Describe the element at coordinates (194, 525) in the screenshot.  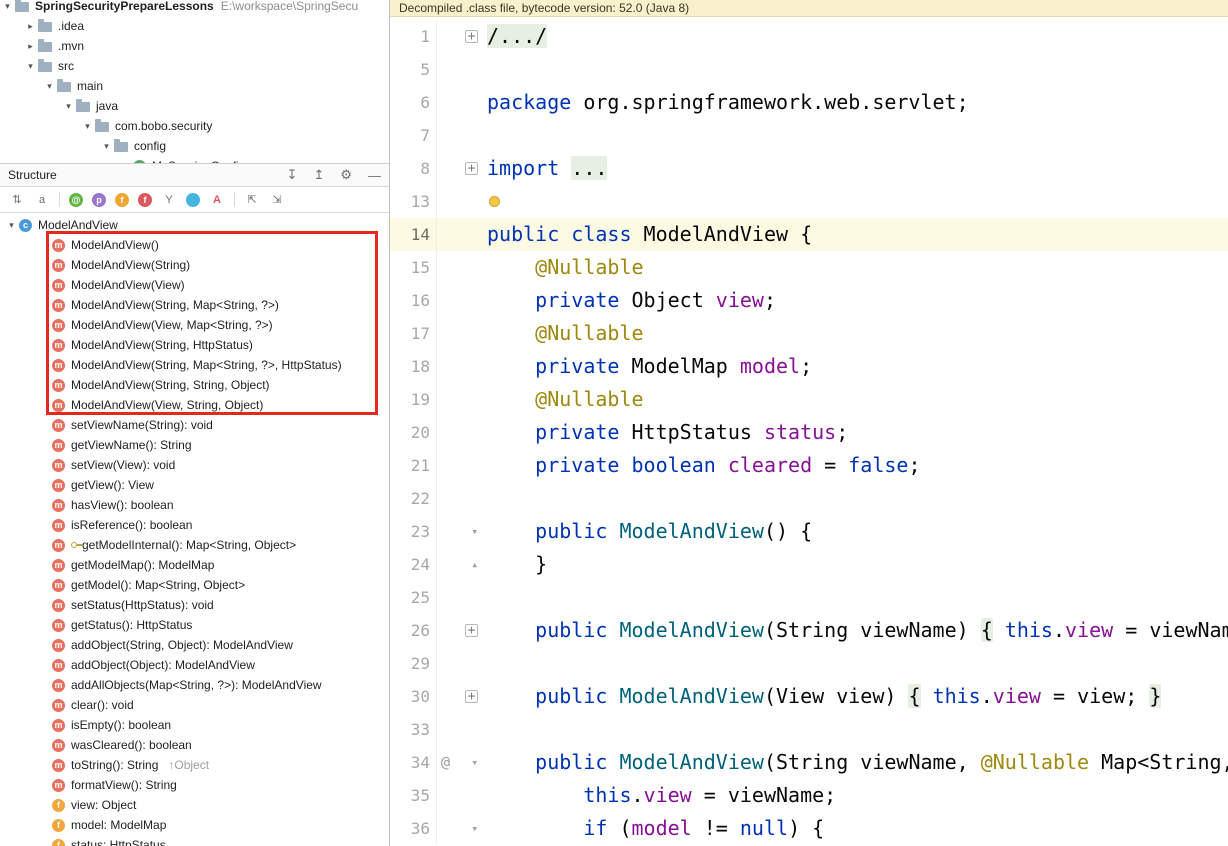
I see `structure-method-item: m isReference(): boolean` at that location.